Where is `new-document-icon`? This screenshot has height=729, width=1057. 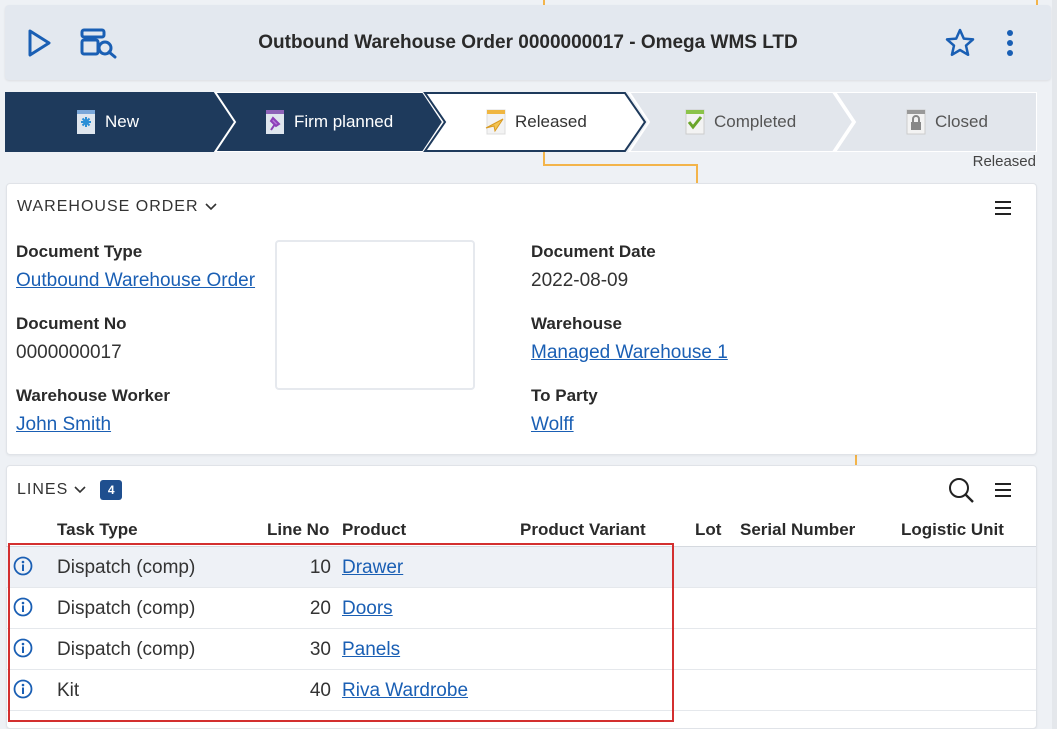
new-document-icon is located at coordinates (86, 122).